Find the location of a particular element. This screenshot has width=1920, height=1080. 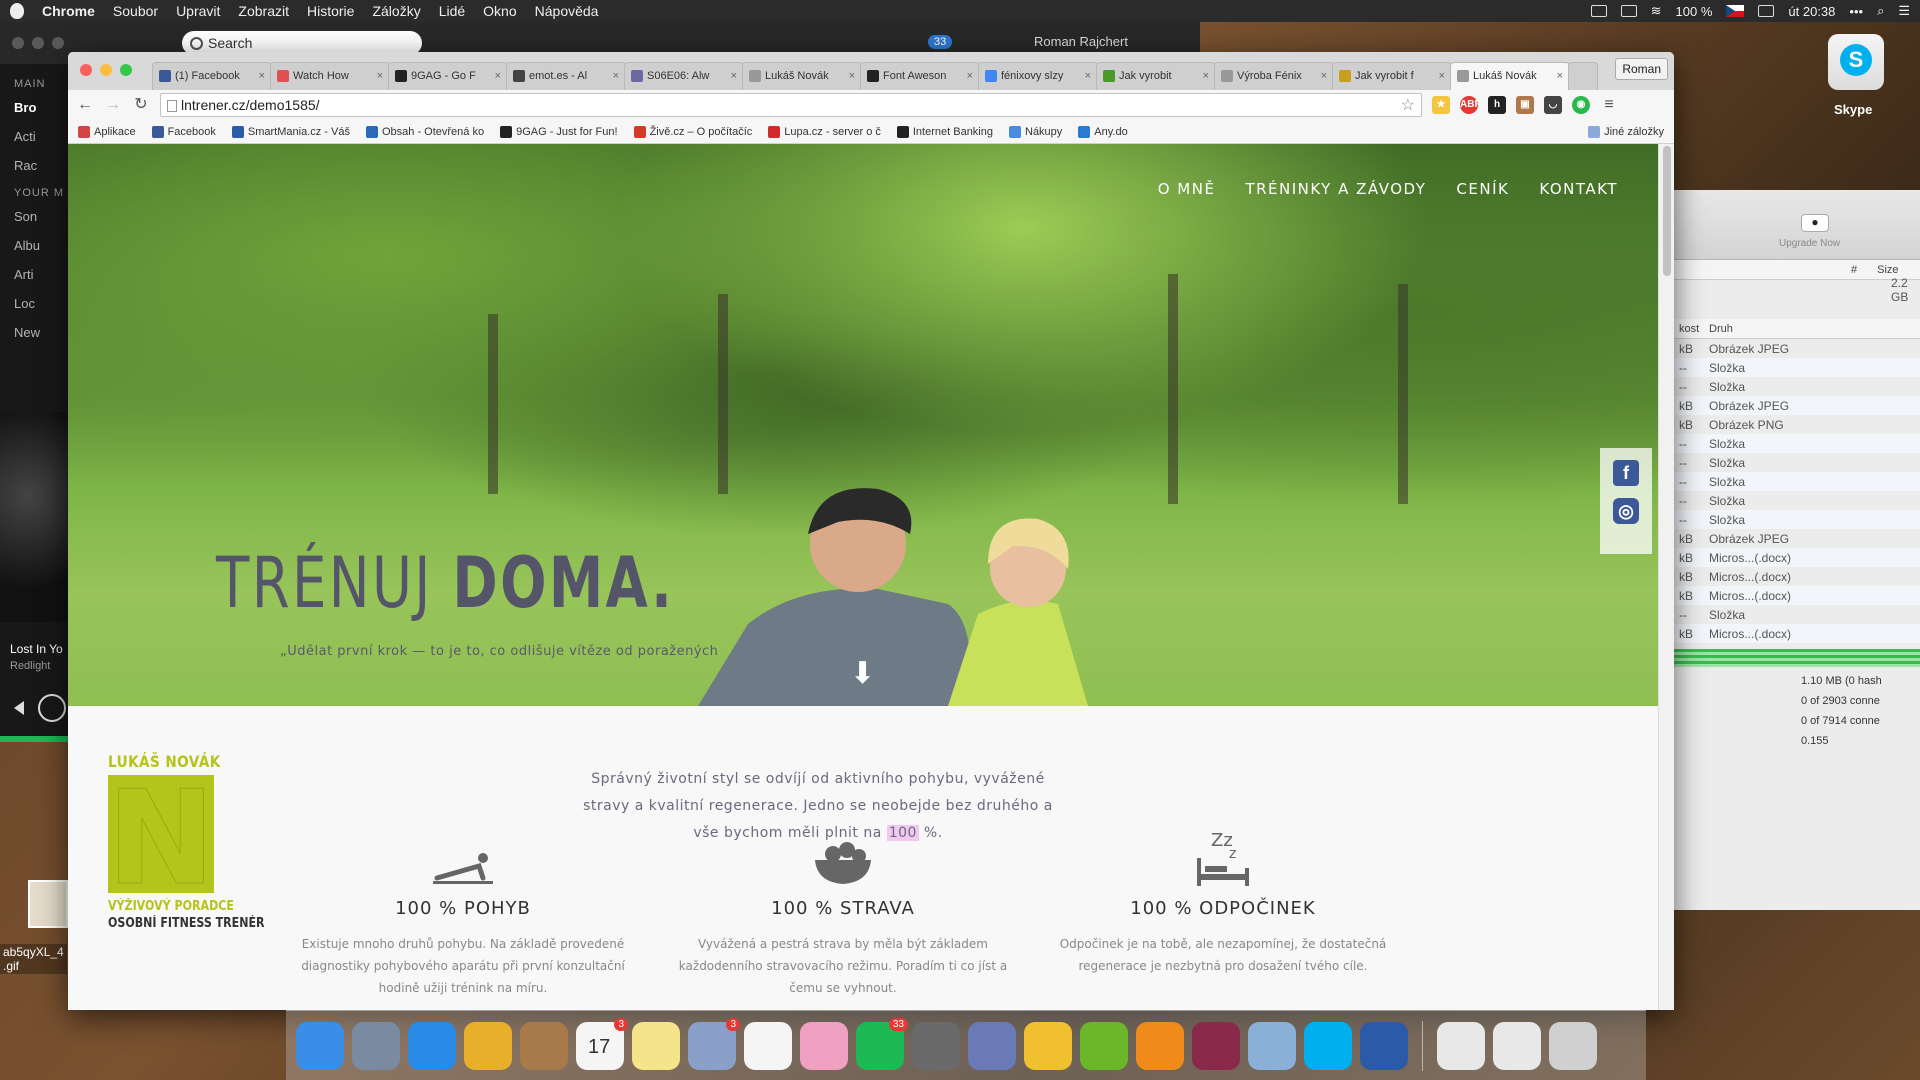

bookmark-item: Any.do is located at coordinates (1103, 131).